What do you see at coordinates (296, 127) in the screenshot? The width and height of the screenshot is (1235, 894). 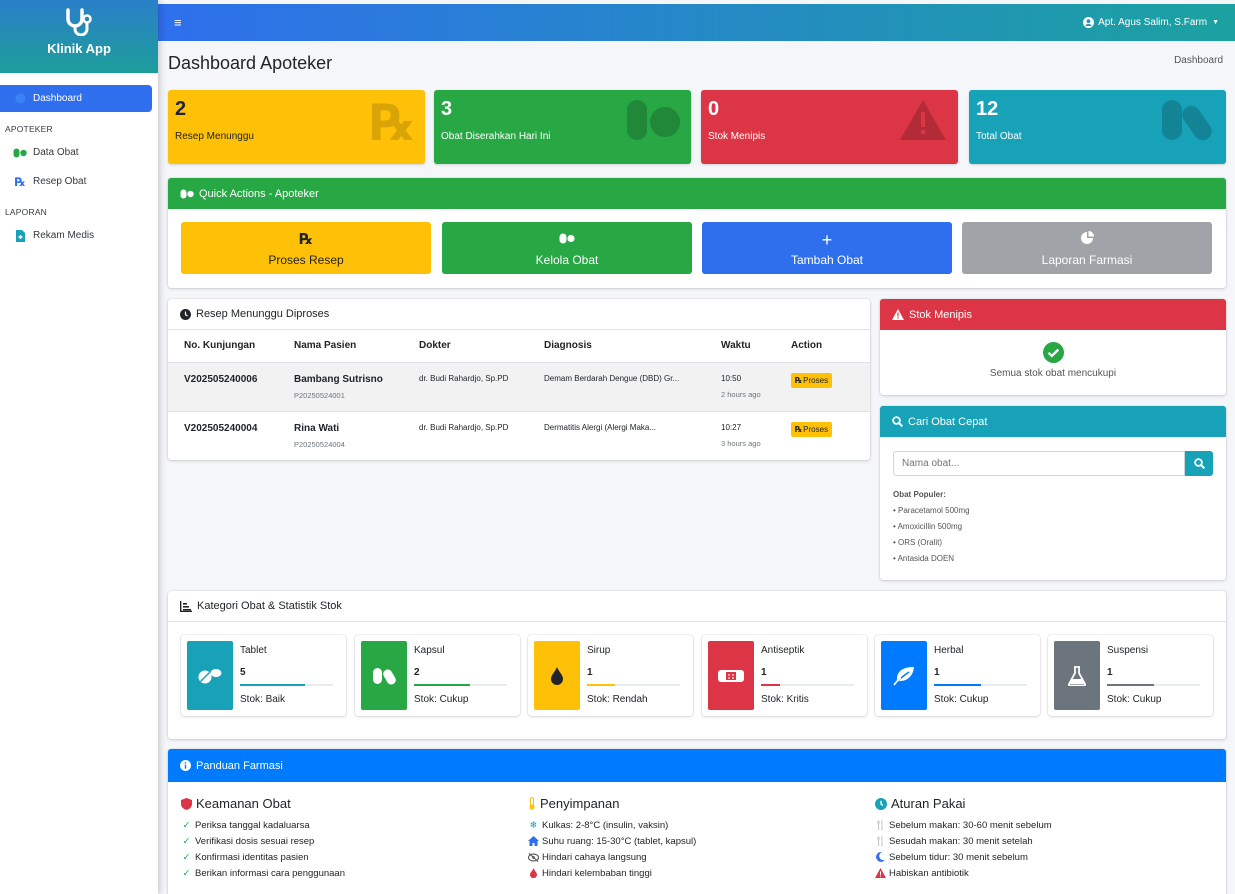 I see `stat-resep-menunggu: 2 Resep Menunggu ℞` at bounding box center [296, 127].